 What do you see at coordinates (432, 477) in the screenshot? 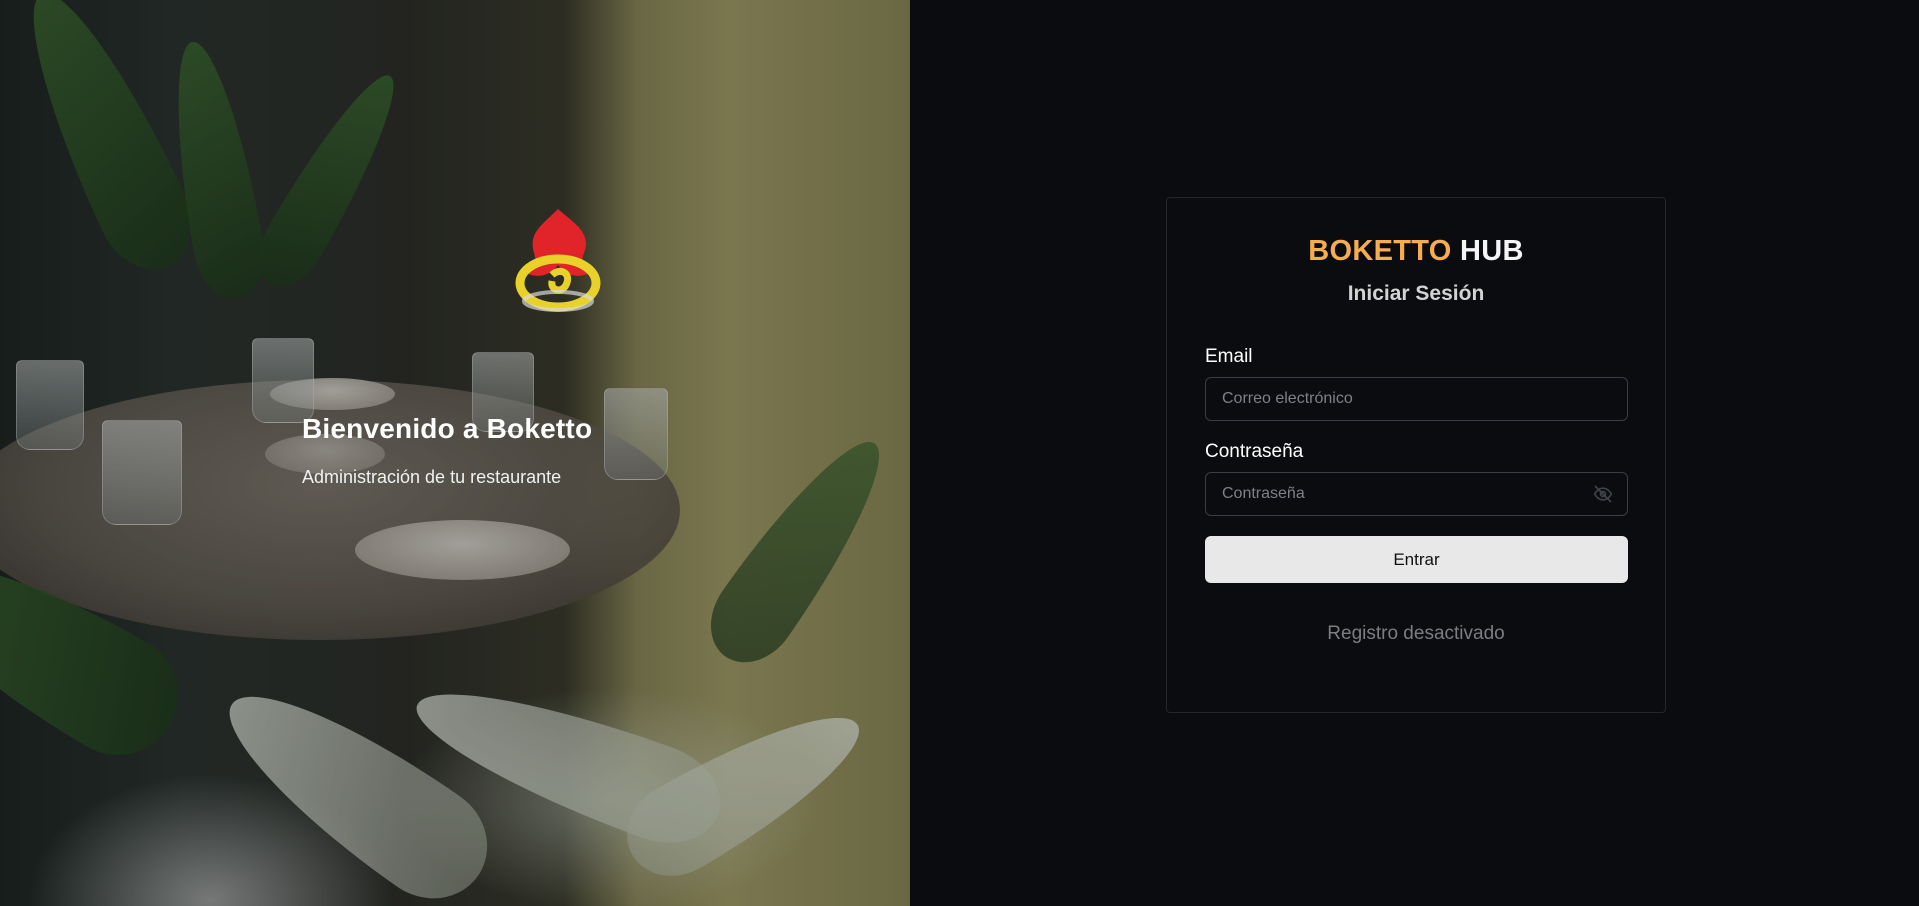
I see `hero-subtitle: Administración de tu restaurante` at bounding box center [432, 477].